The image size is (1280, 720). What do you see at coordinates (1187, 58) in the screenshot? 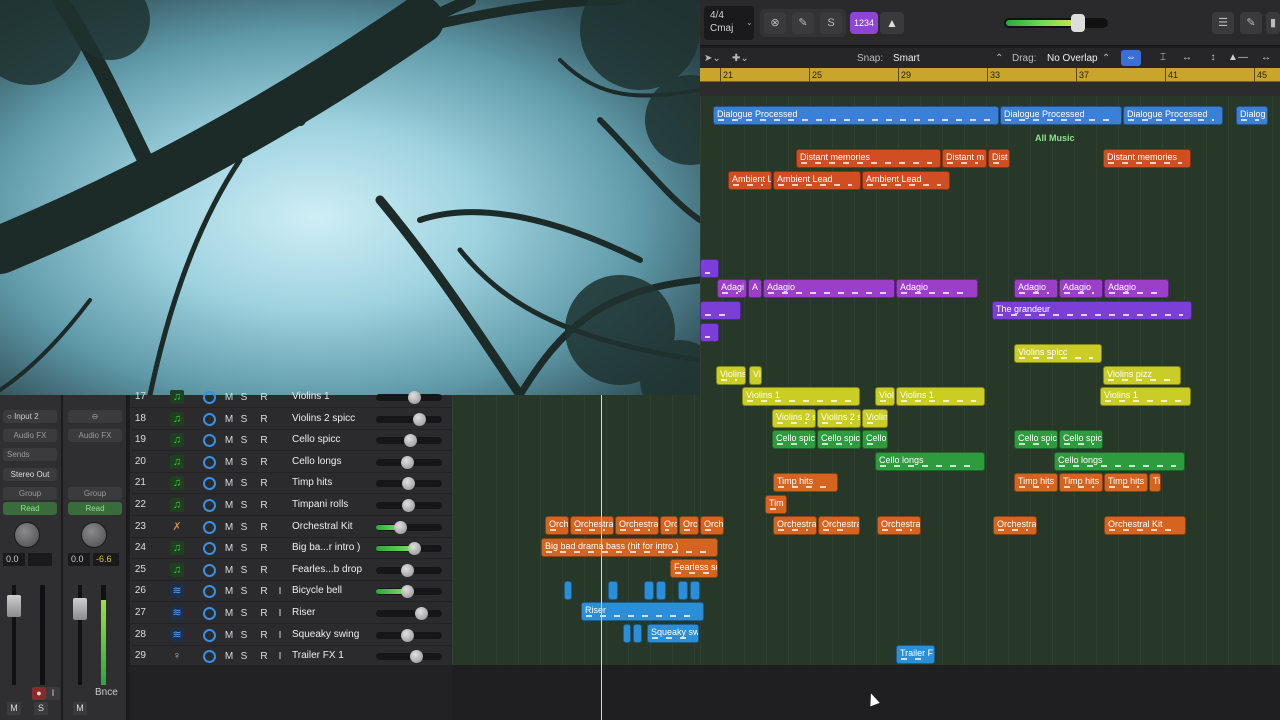
I see `horizontal-fit-icon: ↔` at bounding box center [1187, 58].